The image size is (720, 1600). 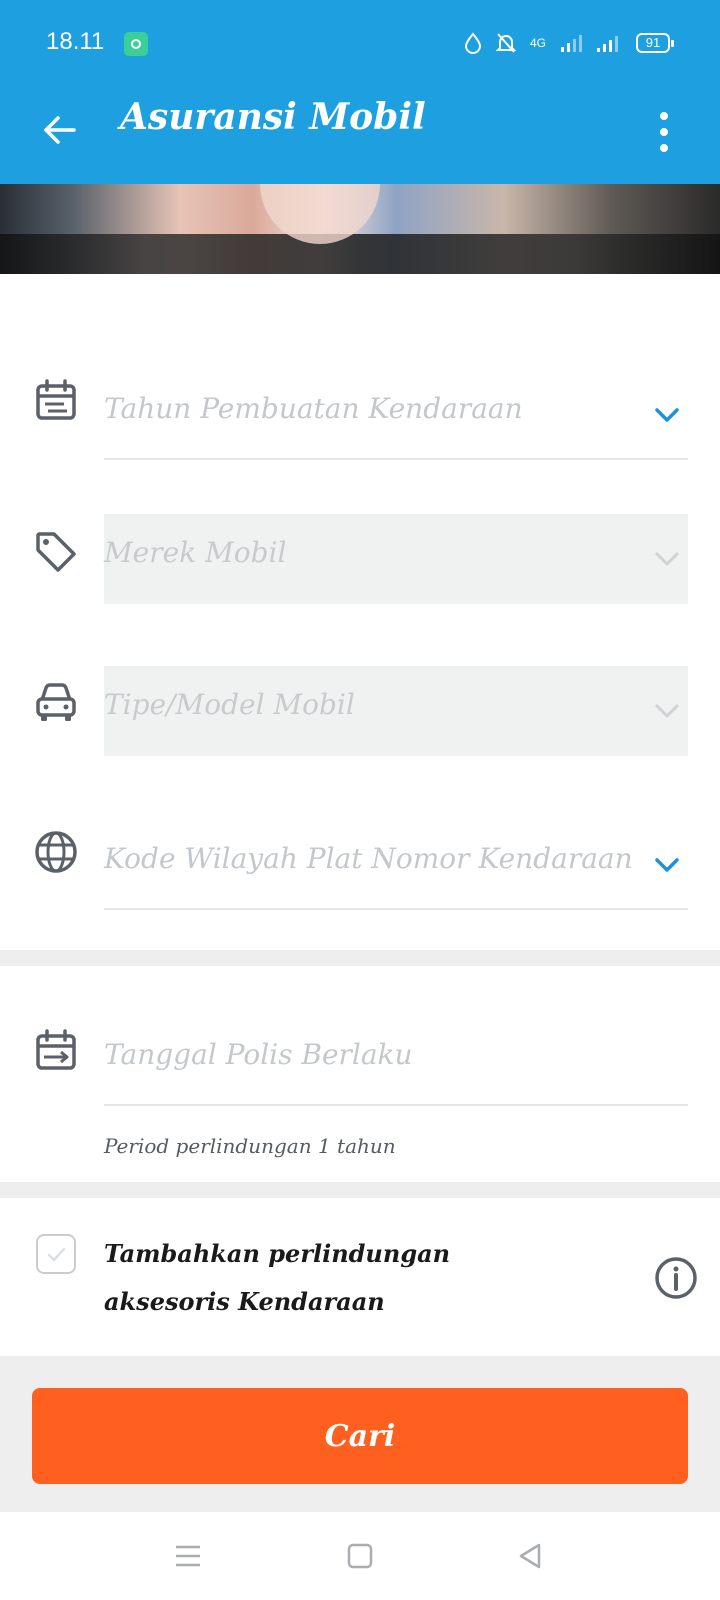 What do you see at coordinates (313, 408) in the screenshot?
I see `year-placeholder: Tahun Pembuatan Kendaraan` at bounding box center [313, 408].